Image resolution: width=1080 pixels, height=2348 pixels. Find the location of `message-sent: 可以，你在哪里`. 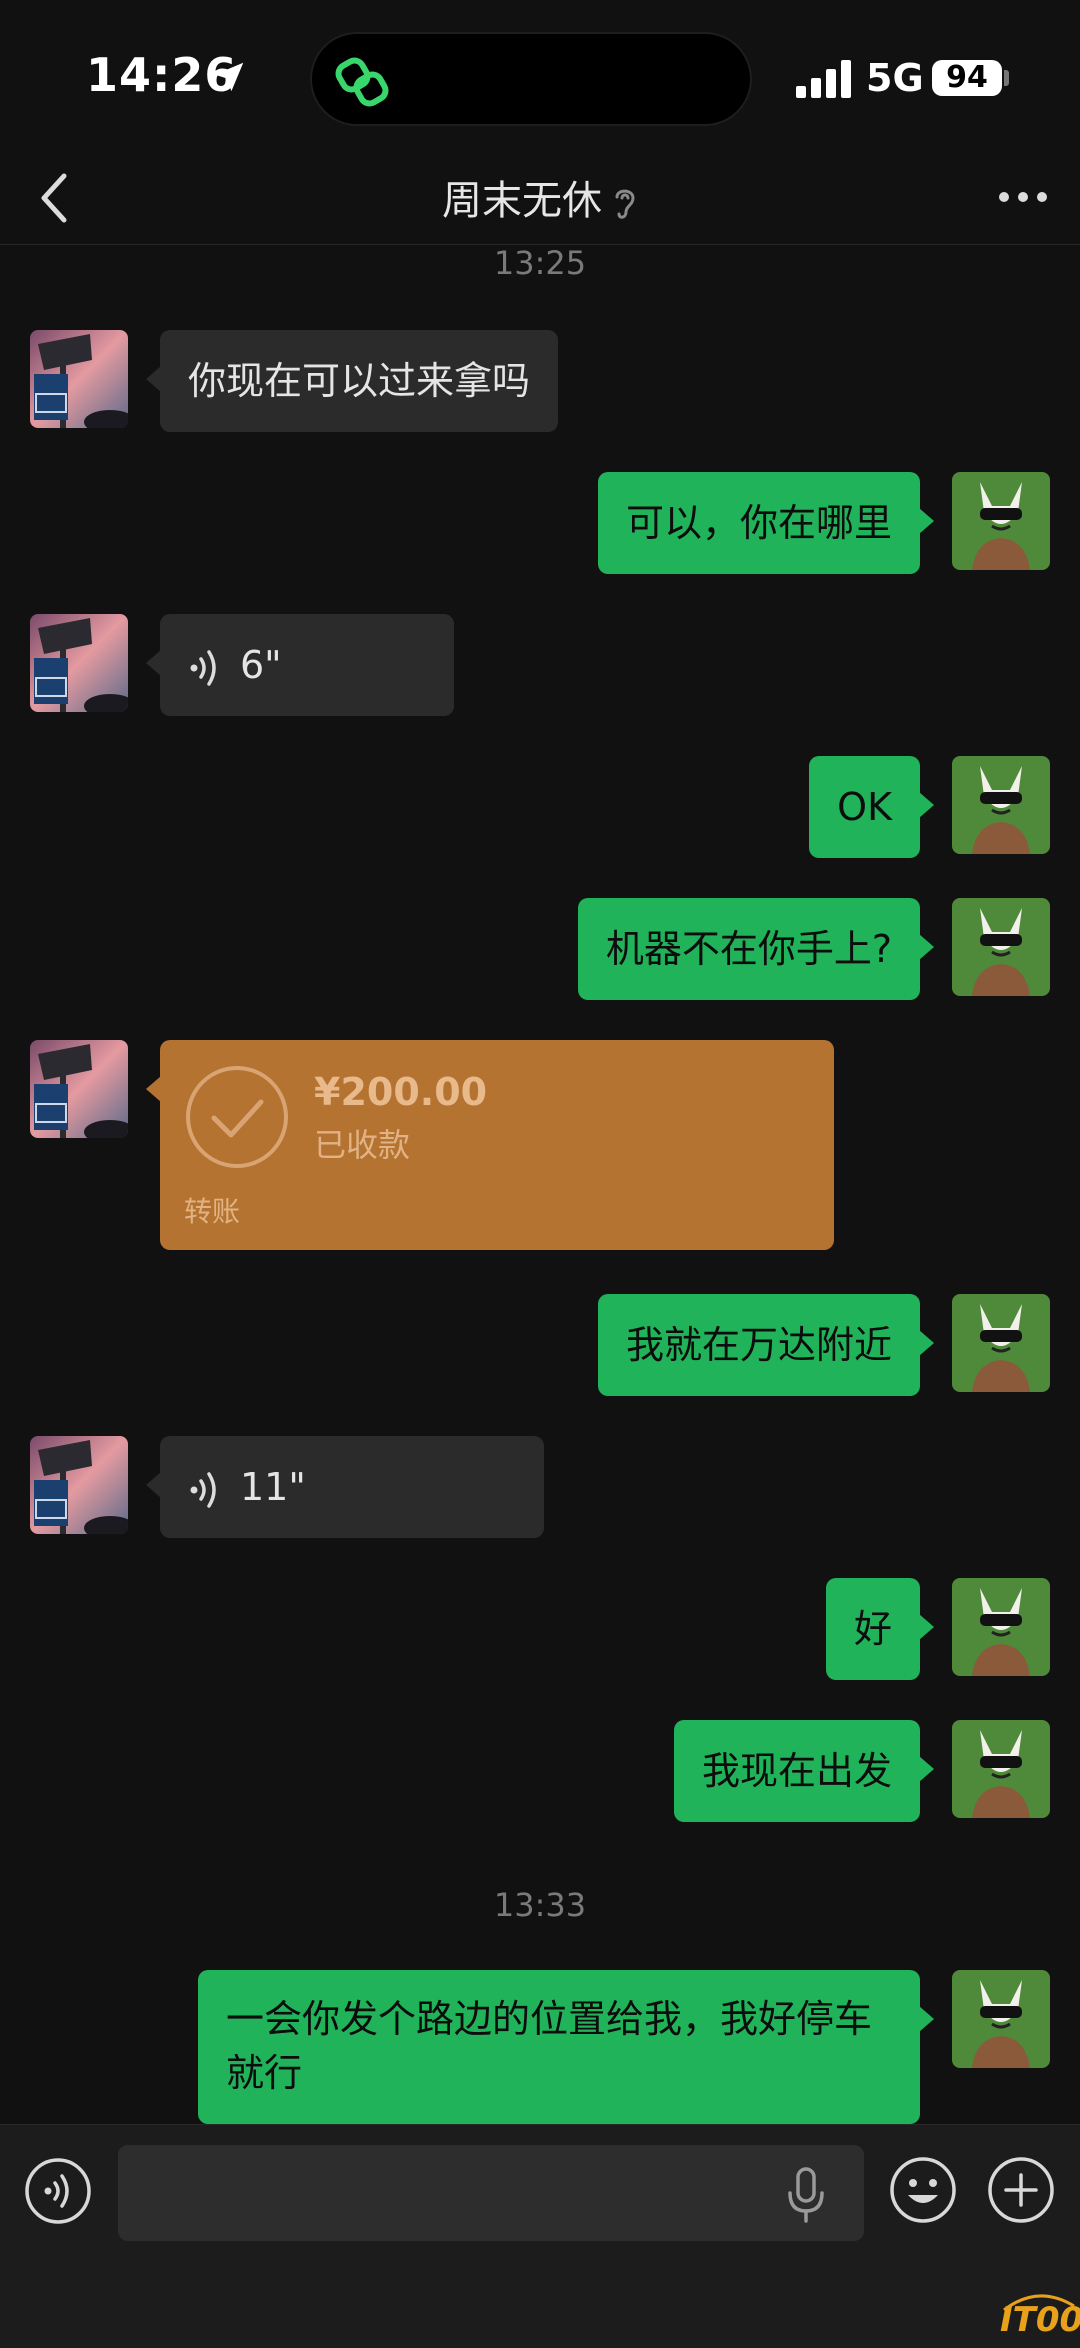

message-sent: 可以，你在哪里 is located at coordinates (766, 523).